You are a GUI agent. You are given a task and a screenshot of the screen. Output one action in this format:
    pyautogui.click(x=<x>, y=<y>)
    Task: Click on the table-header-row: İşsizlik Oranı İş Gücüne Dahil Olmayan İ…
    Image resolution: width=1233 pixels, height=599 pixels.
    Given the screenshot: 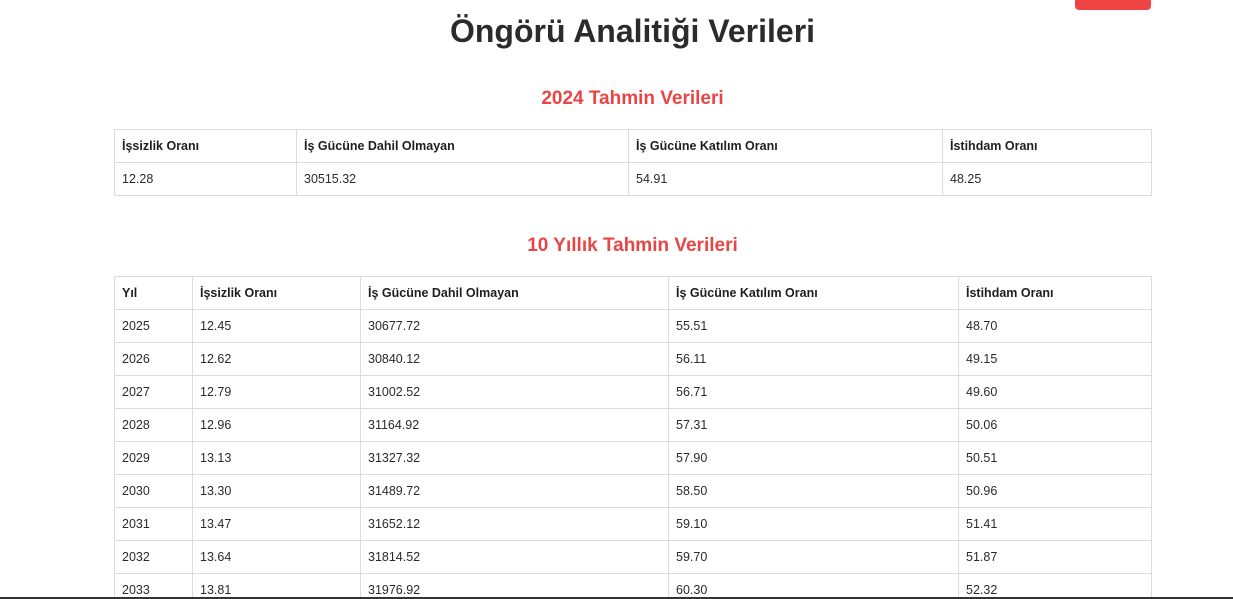 What is the action you would take?
    pyautogui.click(x=633, y=146)
    